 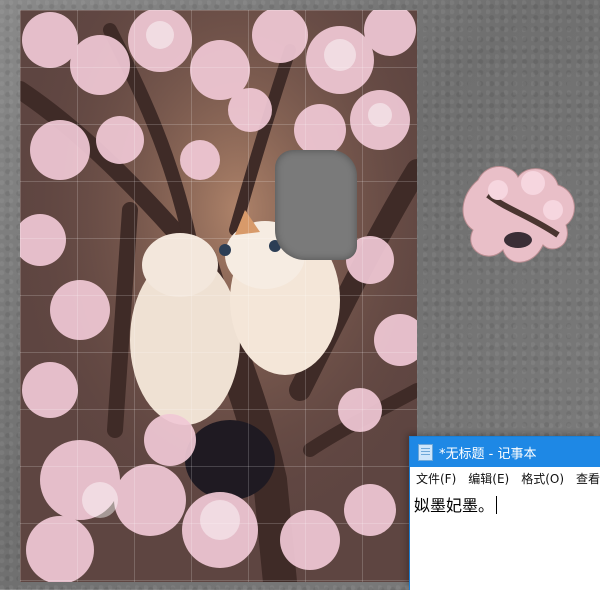 I want to click on menu-view: 查看, so click(x=585, y=478).